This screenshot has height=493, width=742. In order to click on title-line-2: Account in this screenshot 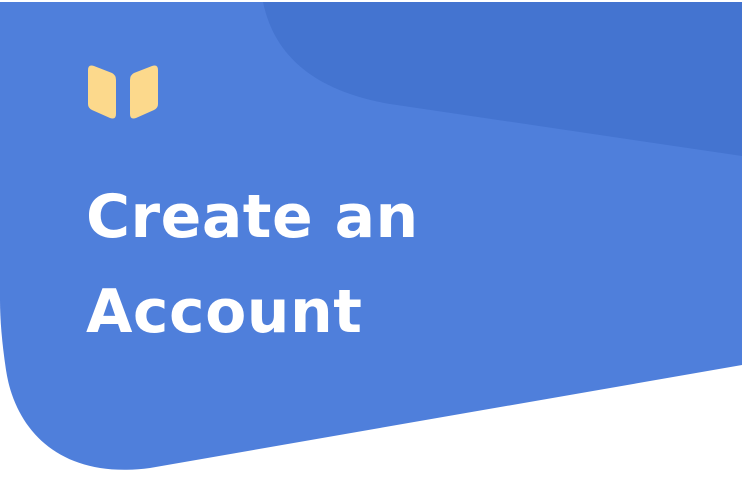, I will do `click(224, 312)`.